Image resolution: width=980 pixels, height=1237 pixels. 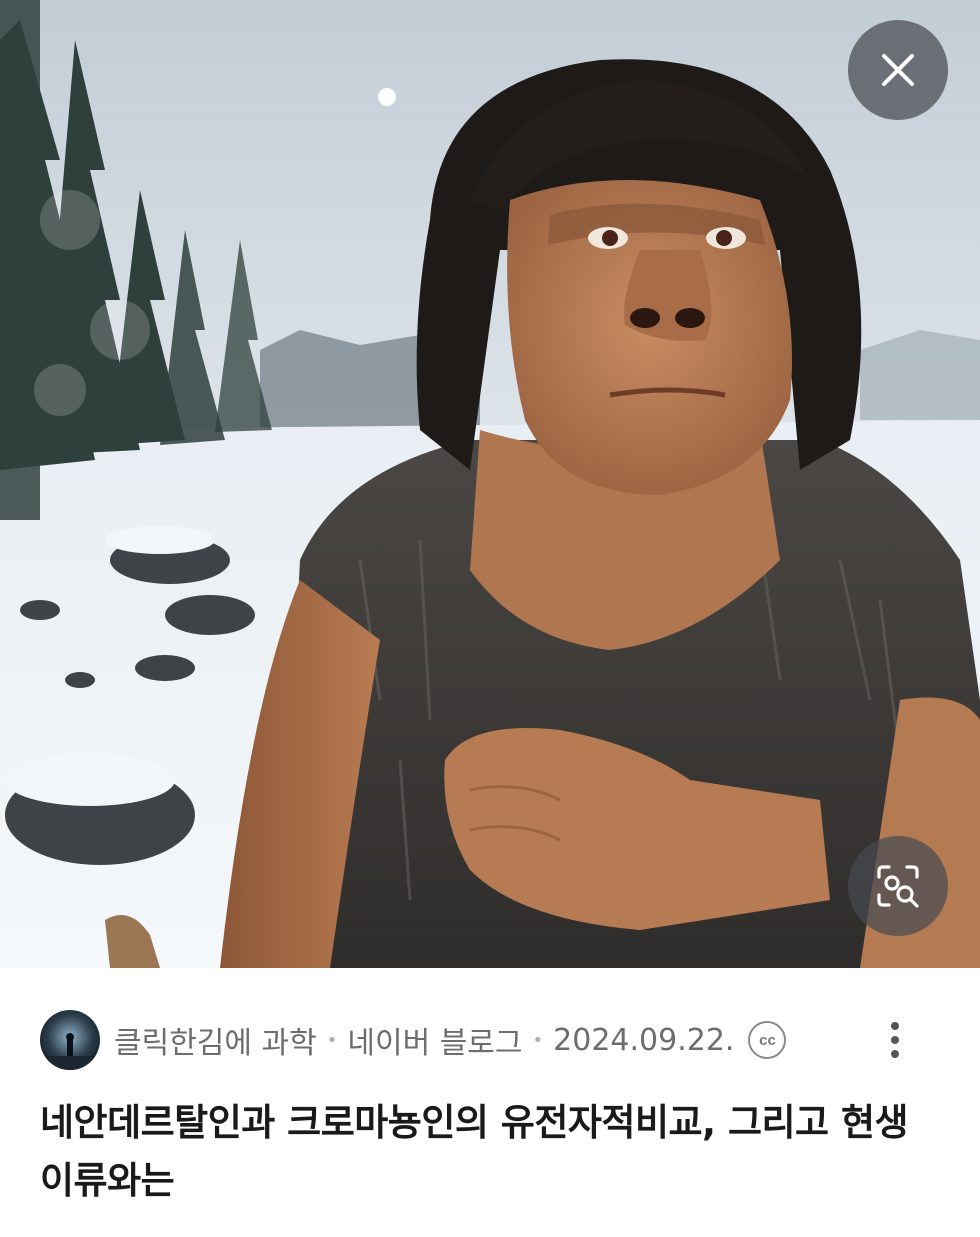 I want to click on article-title-link: 네안데르탈인과 크로마뇽인의 유전자적비교, 그리고 현생이류와는, so click(x=490, y=1152).